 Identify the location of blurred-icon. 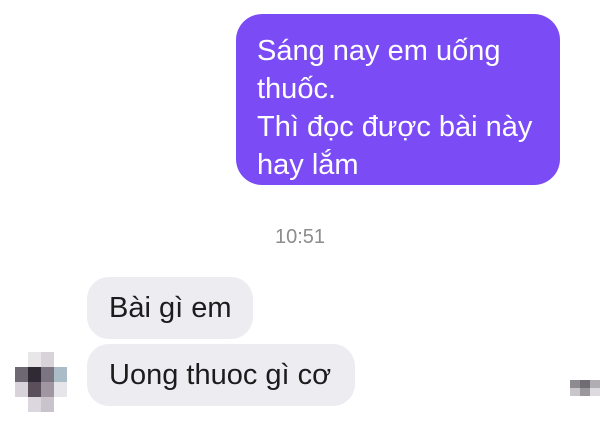
(585, 388).